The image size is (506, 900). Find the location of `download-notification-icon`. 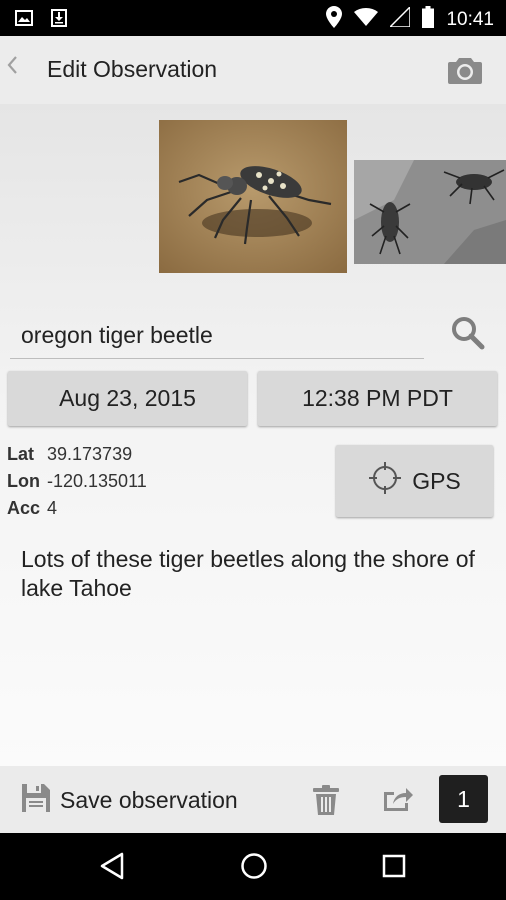

download-notification-icon is located at coordinates (59, 20).